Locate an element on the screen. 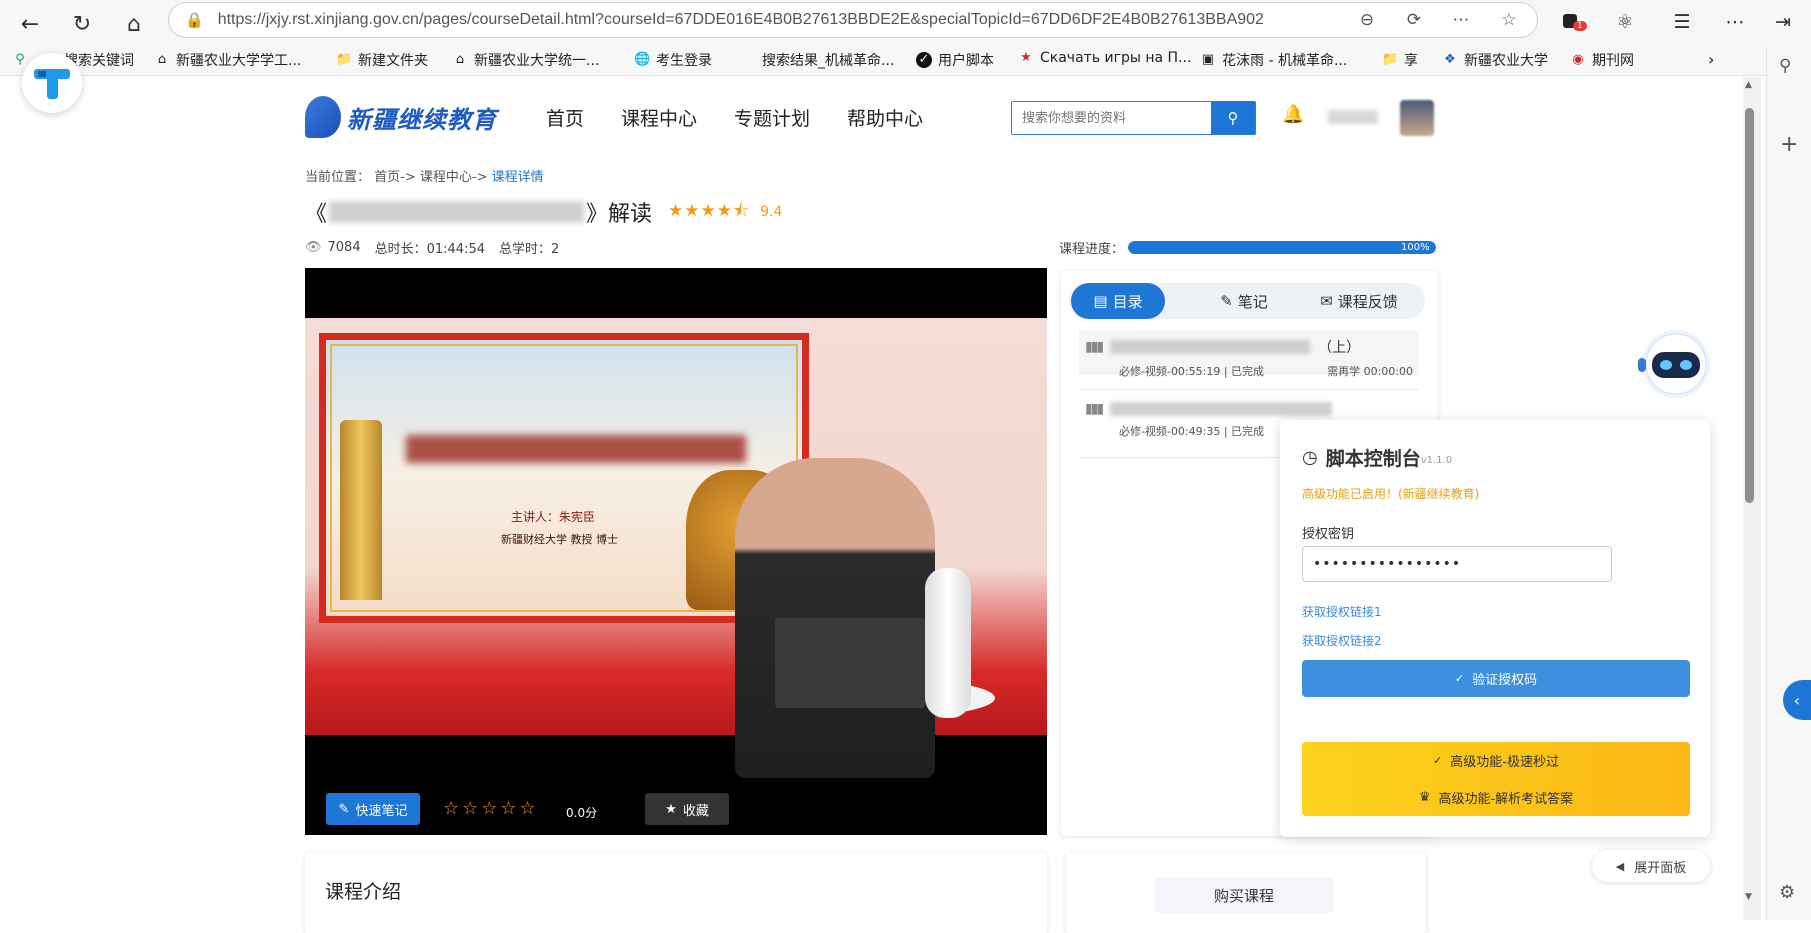 The width and height of the screenshot is (1811, 933). rating-stars: ★★★★⯪ is located at coordinates (709, 210).